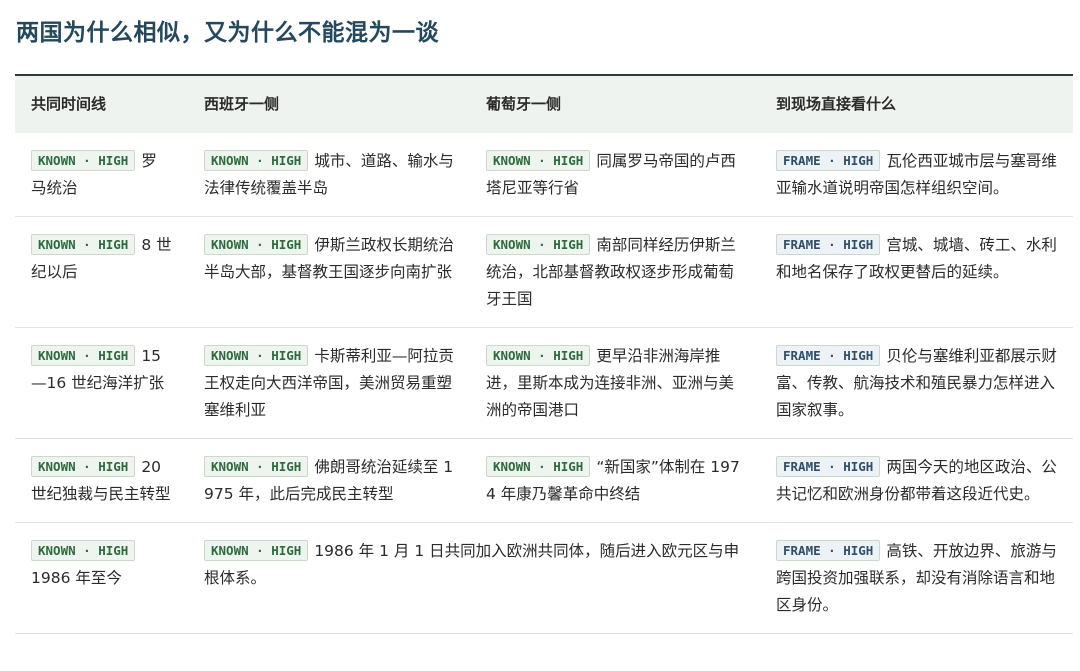  I want to click on header-portugal: 葡萄牙一侧, so click(524, 104).